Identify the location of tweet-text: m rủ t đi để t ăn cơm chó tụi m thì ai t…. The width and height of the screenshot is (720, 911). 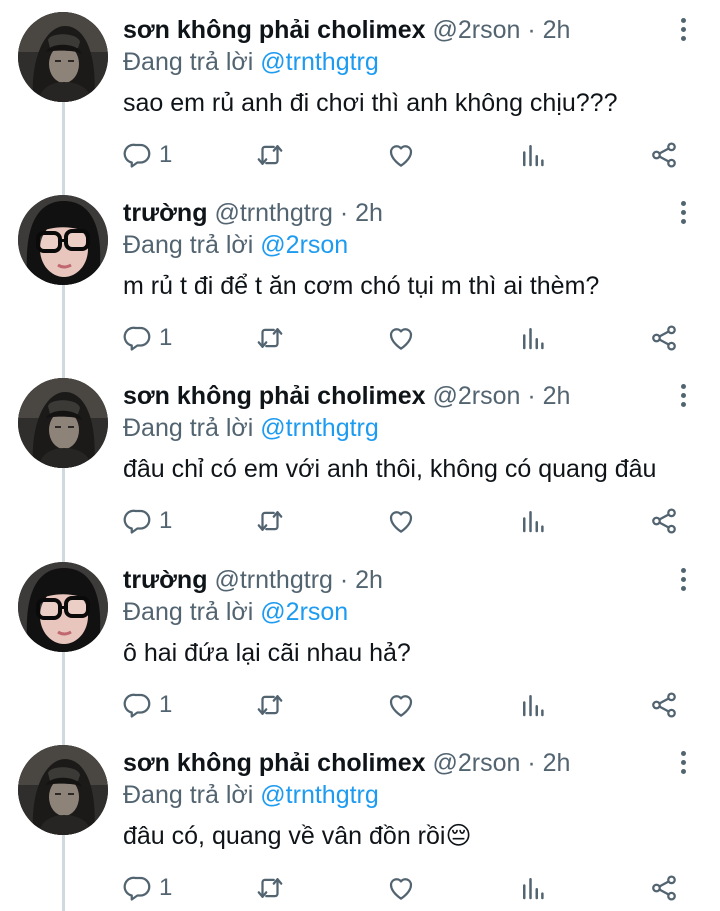
(361, 286).